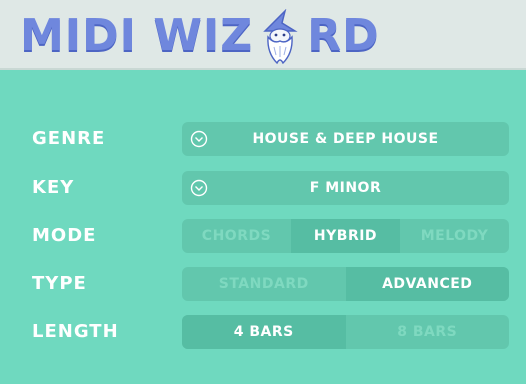  I want to click on key-label: KEY, so click(53, 187).